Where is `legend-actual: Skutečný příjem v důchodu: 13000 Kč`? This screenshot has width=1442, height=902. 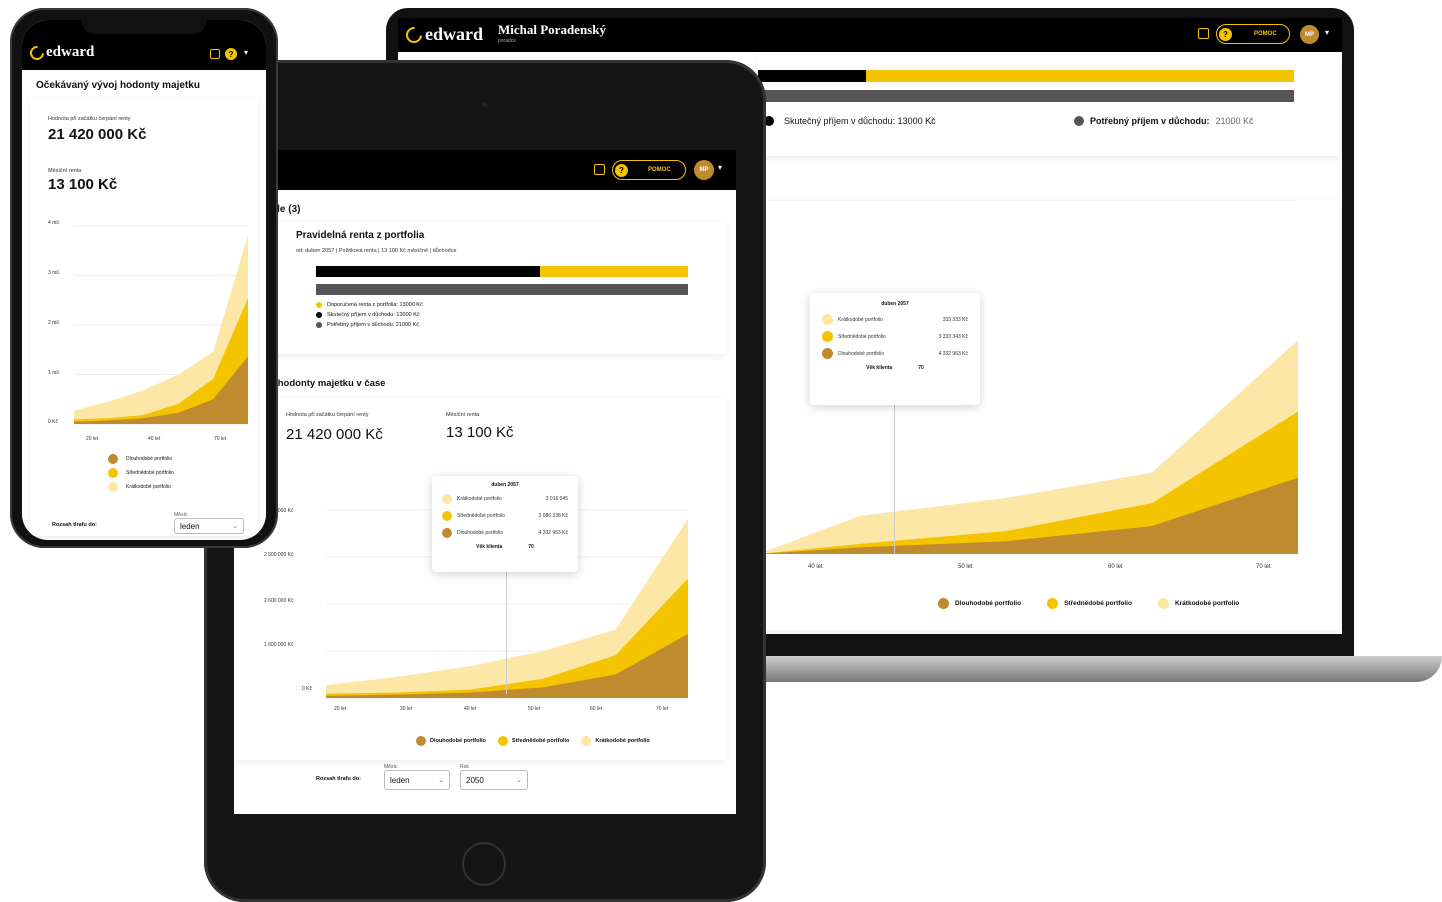 legend-actual: Skutečný příjem v důchodu: 13000 Kč is located at coordinates (850, 121).